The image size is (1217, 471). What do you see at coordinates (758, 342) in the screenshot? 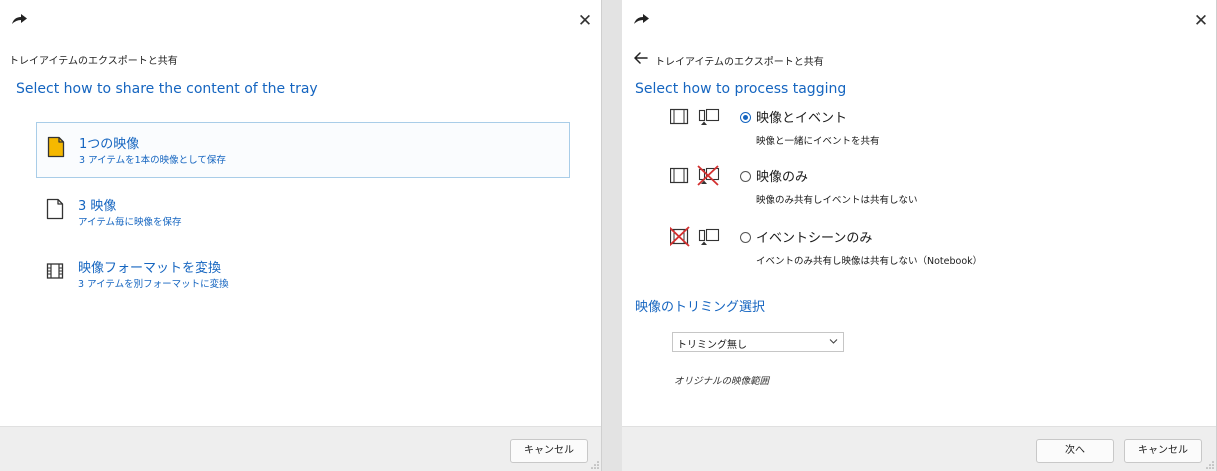
I see `trimming-select: トリミング無し` at bounding box center [758, 342].